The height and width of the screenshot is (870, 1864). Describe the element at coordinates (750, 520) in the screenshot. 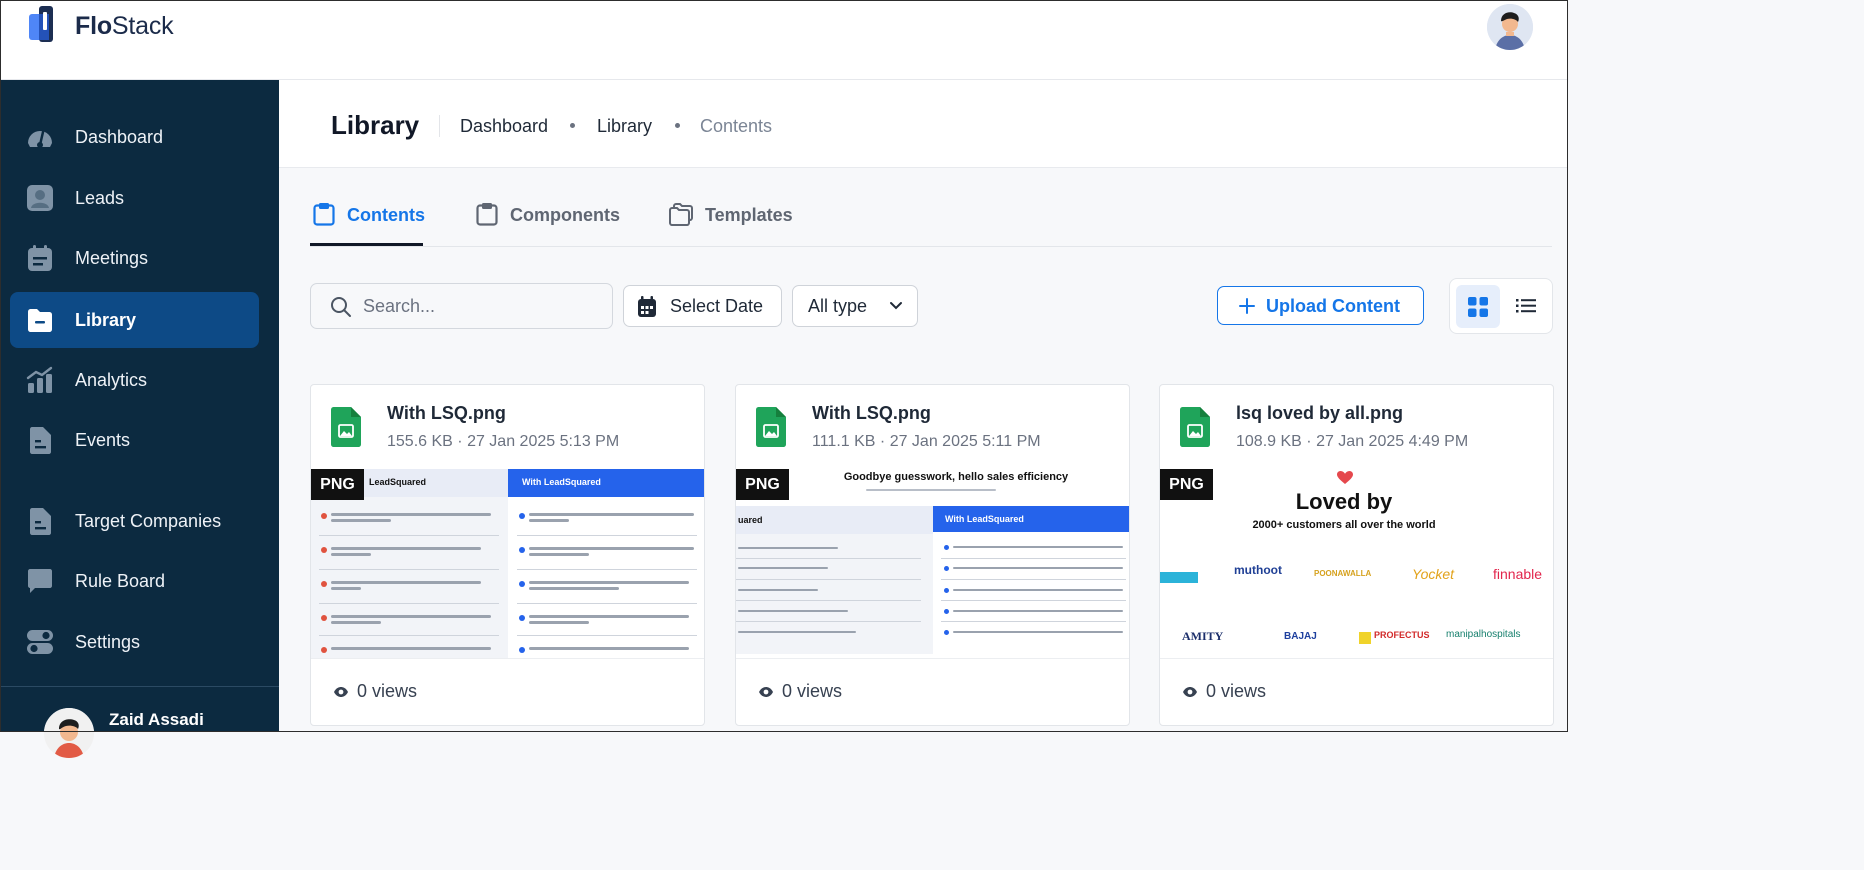

I see `preview-left-heading: uared` at that location.